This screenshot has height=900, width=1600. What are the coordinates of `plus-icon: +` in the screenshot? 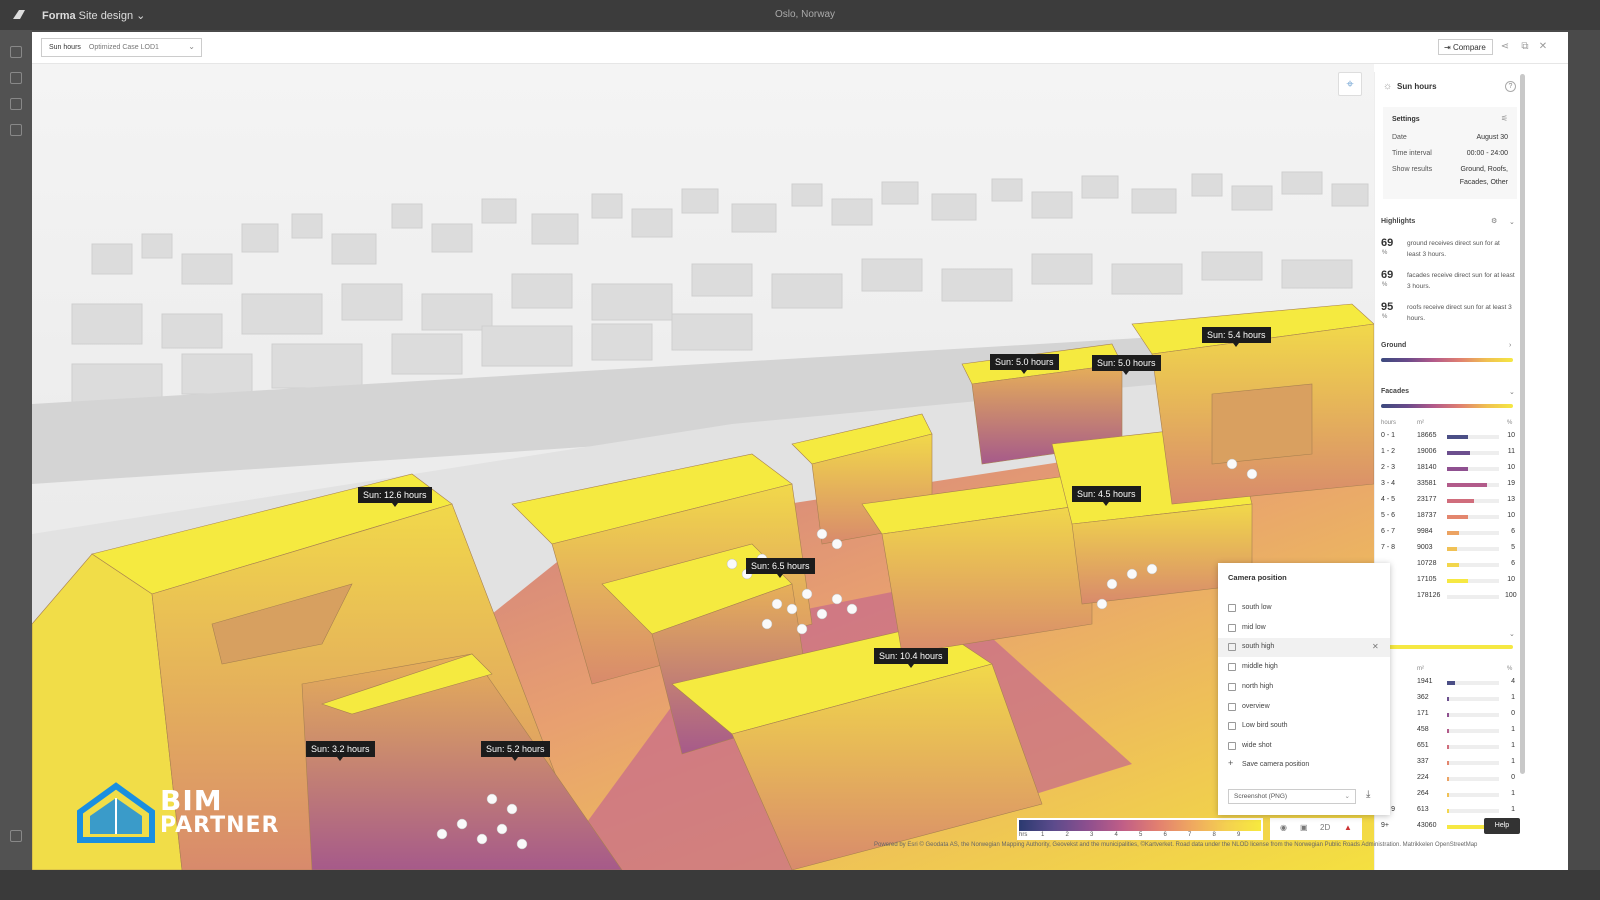 It's located at (1231, 763).